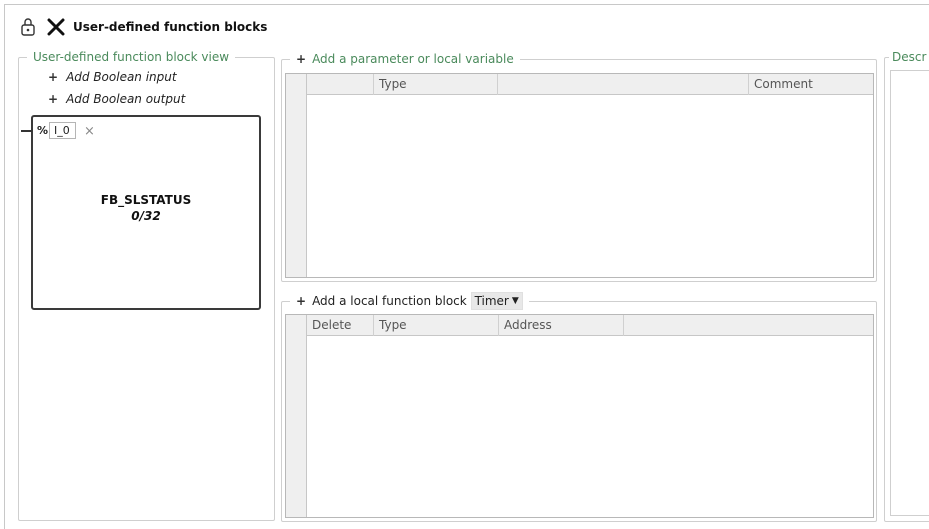 This screenshot has width=929, height=529. Describe the element at coordinates (909, 57) in the screenshot. I see `description-legend: Descr` at that location.